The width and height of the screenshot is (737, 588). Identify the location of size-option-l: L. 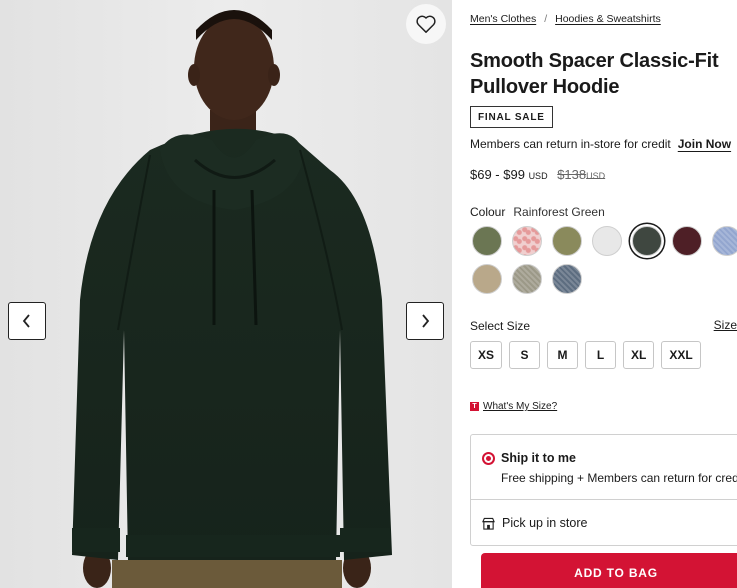
(601, 355).